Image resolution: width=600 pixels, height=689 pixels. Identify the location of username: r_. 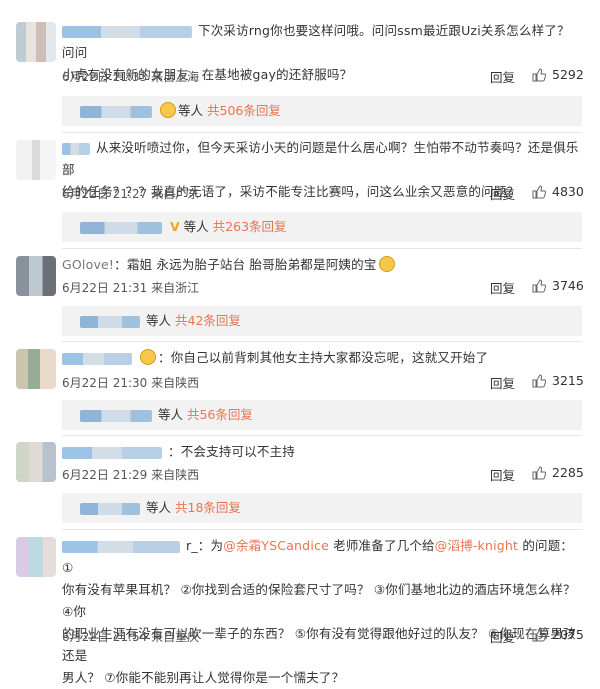
(192, 545).